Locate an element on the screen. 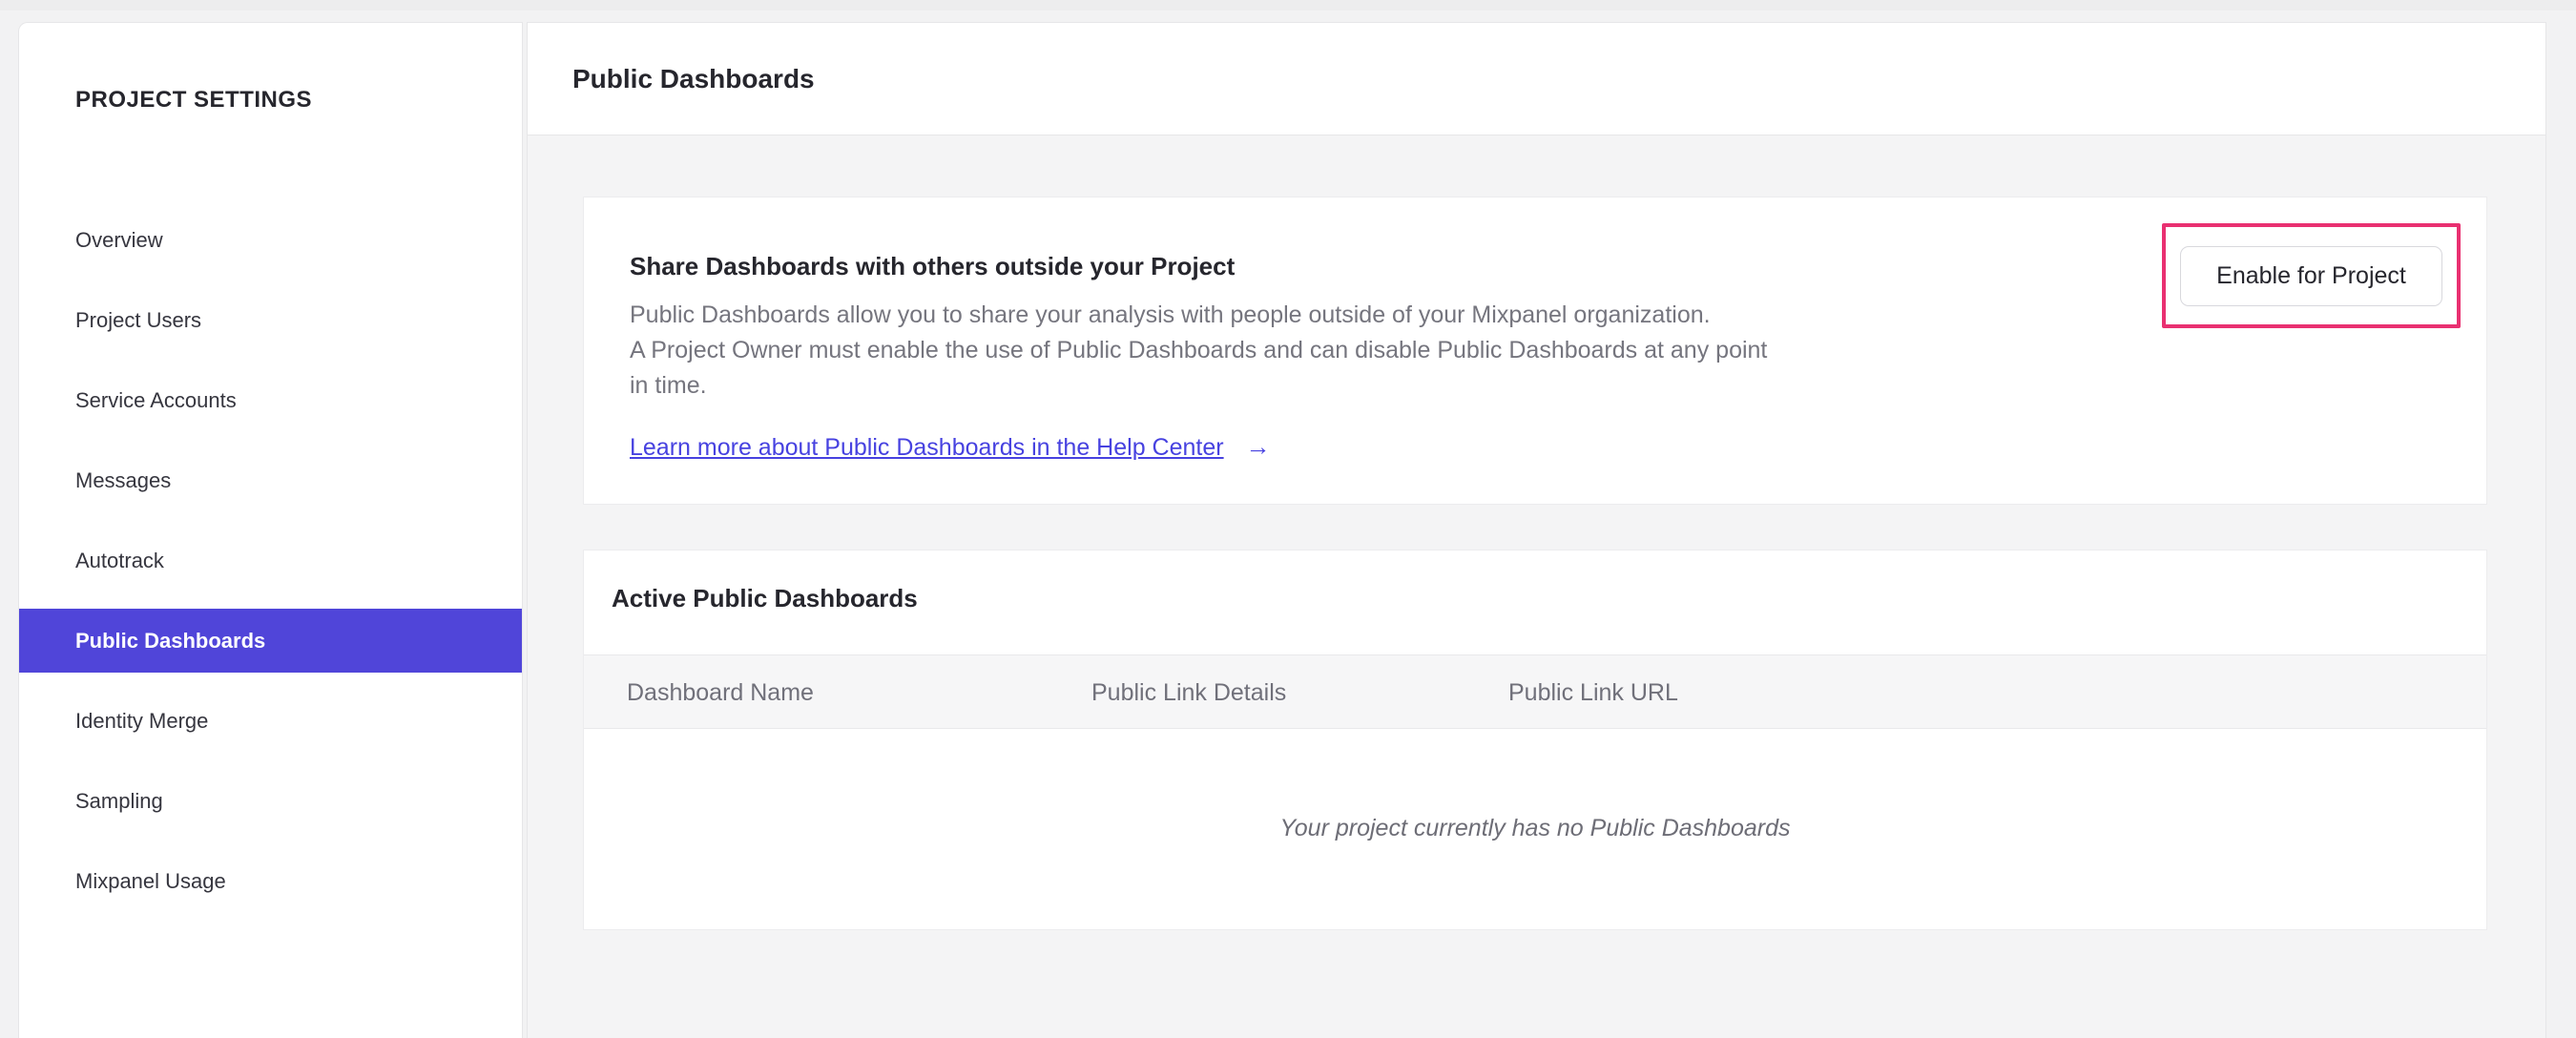  description-line: in time. is located at coordinates (668, 385).